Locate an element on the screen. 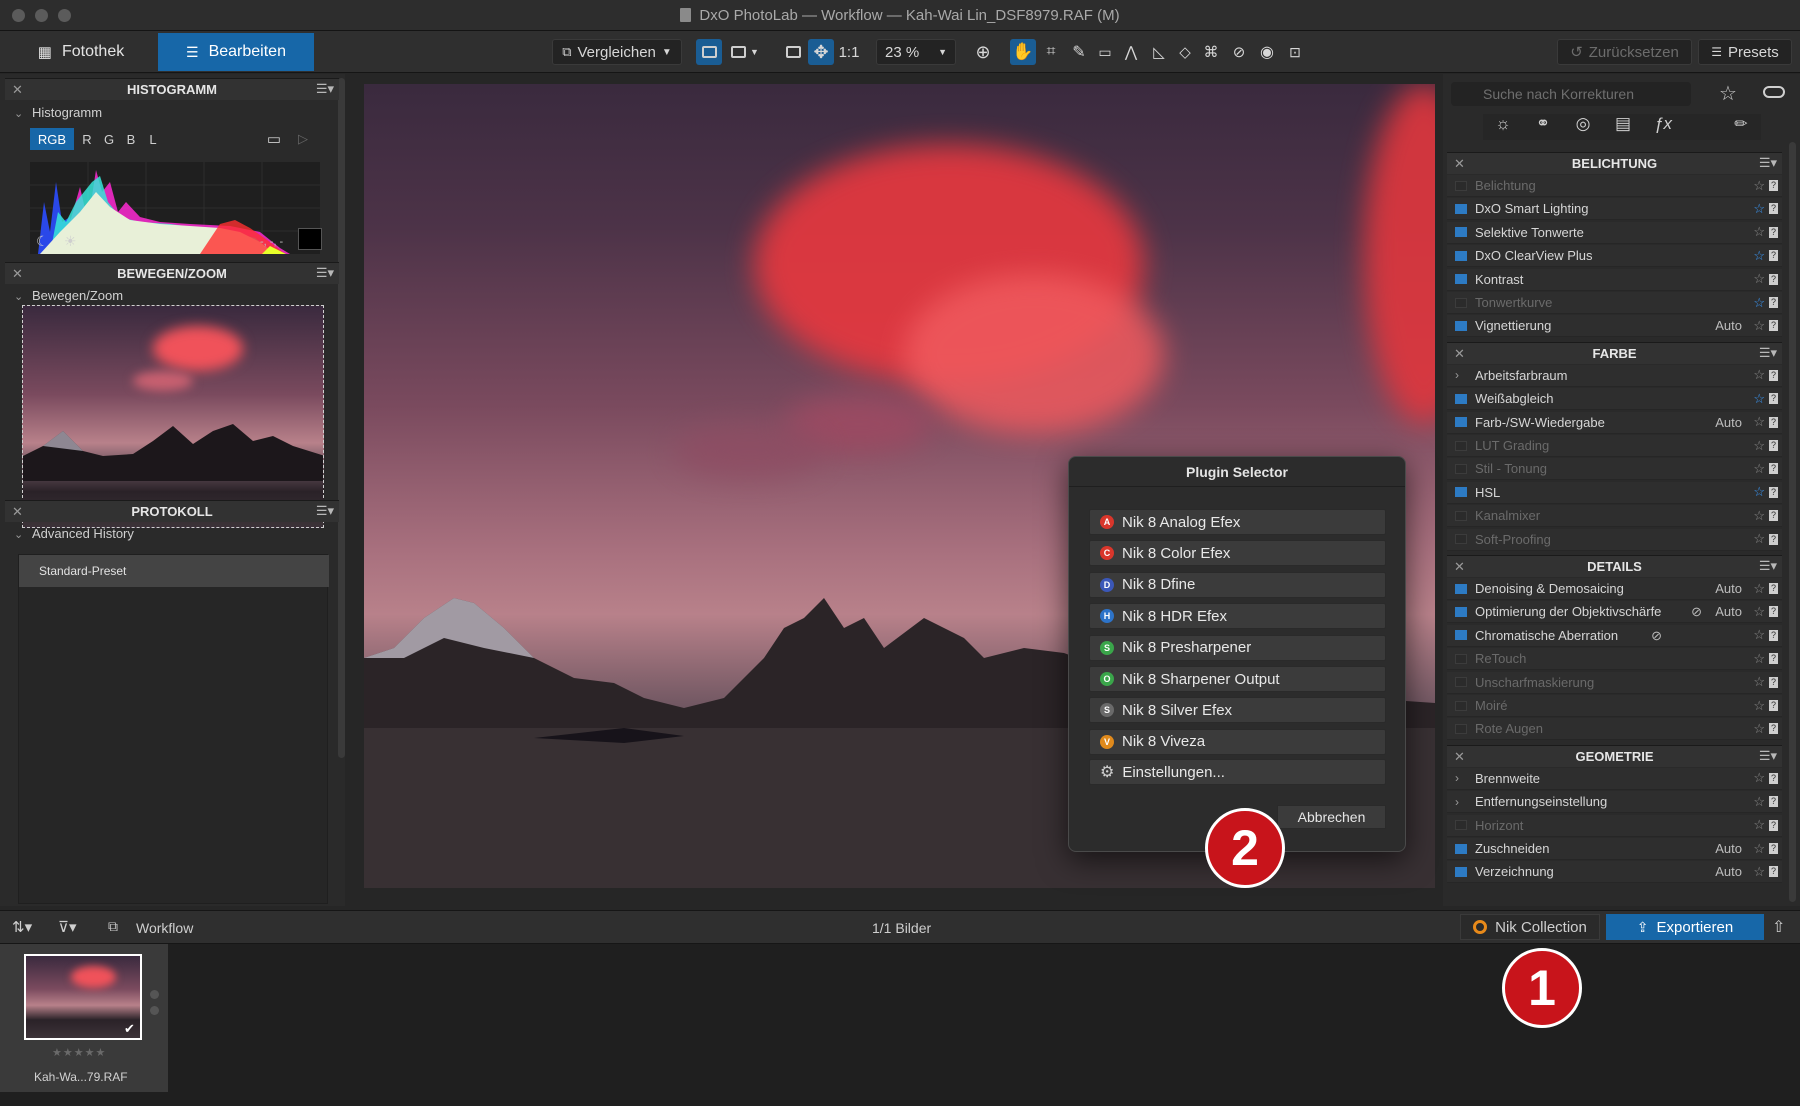  hidden-eye-icon: ⊘ is located at coordinates (1696, 612).